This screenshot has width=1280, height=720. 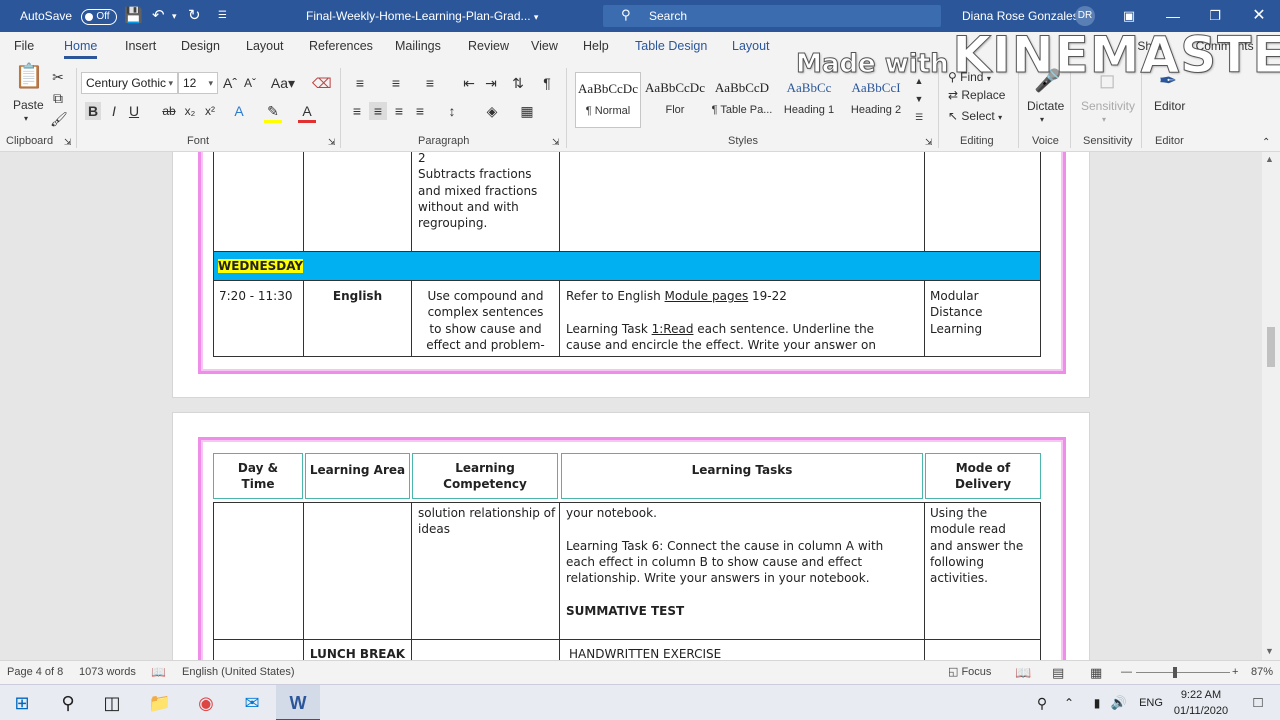 What do you see at coordinates (222, 16) in the screenshot?
I see `customize-toolbar-icon: ☰` at bounding box center [222, 16].